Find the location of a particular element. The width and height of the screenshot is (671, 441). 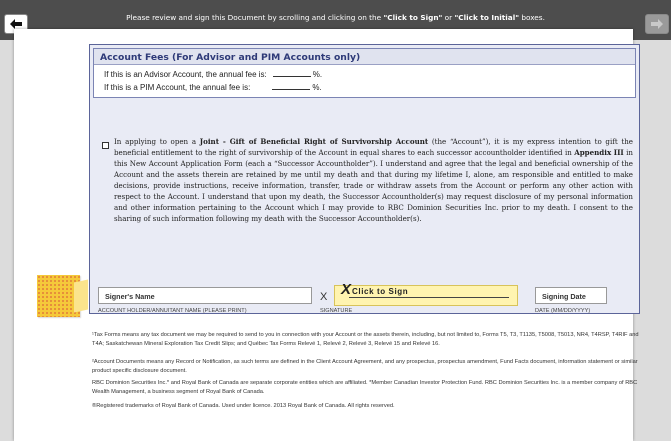

joint-account-checkbox is located at coordinates (105, 145).